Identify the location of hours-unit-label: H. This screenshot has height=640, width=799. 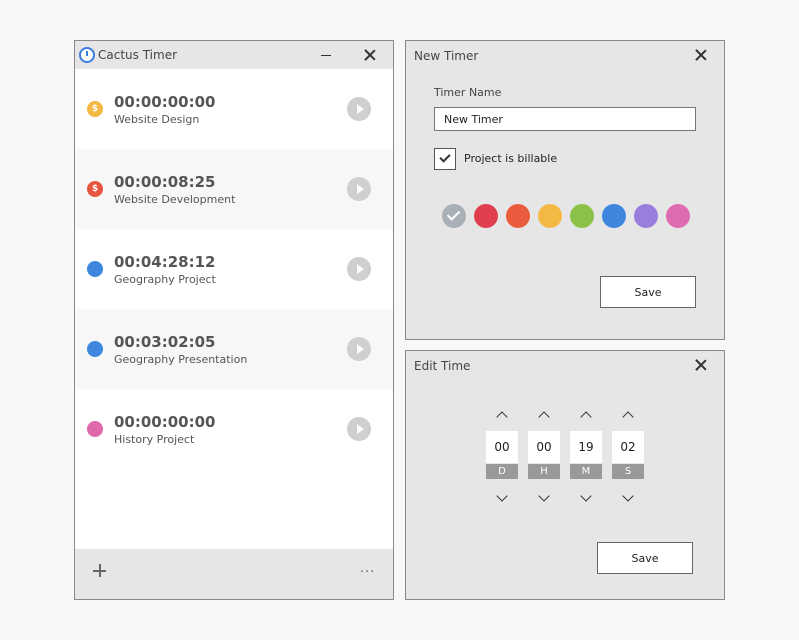
(544, 471).